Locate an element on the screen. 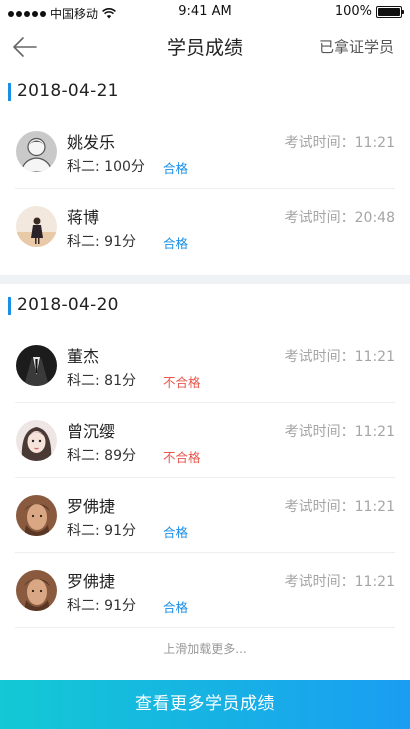 The height and width of the screenshot is (729, 410). student-name: 蒋博 is located at coordinates (83, 217).